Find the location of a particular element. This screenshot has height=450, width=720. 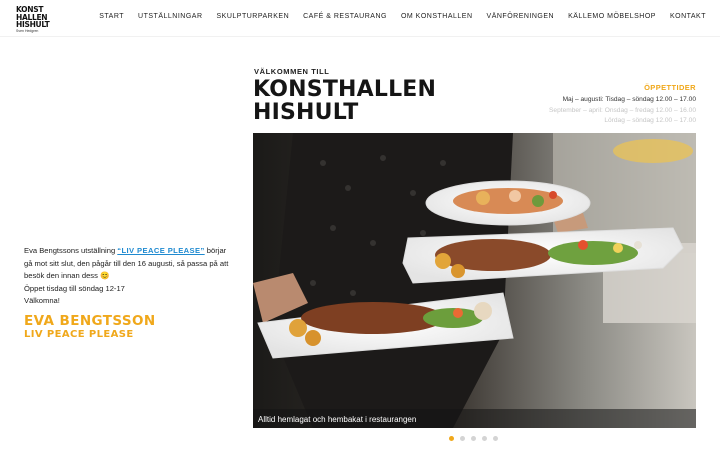

slider-pagination is located at coordinates (473, 438).